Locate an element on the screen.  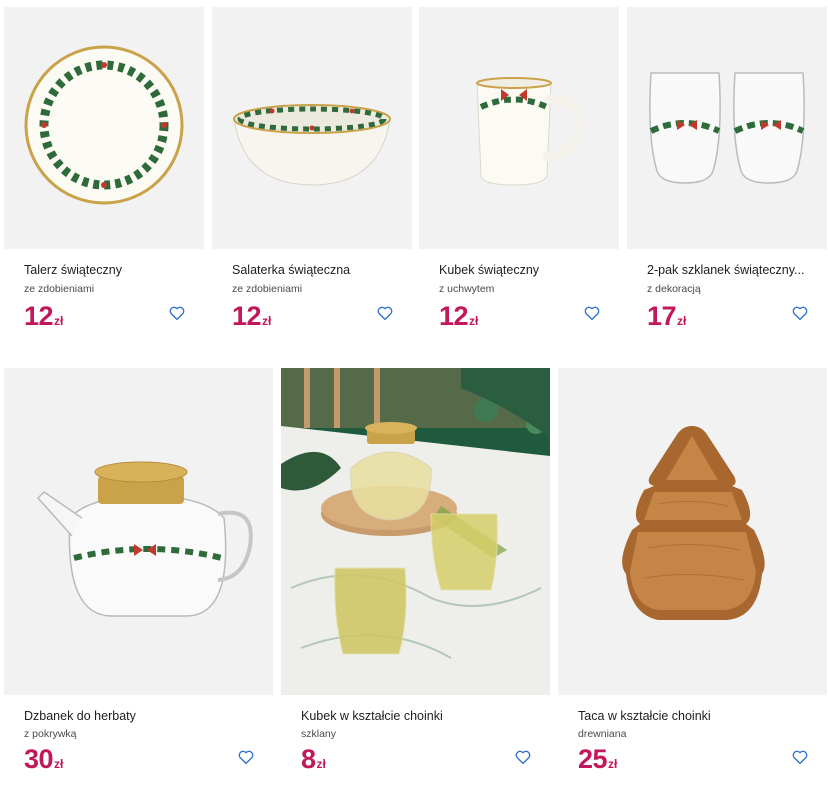
product-card-plate: Talerz świąteczny ze zdobieniami 12 zł is located at coordinates (104, 172).